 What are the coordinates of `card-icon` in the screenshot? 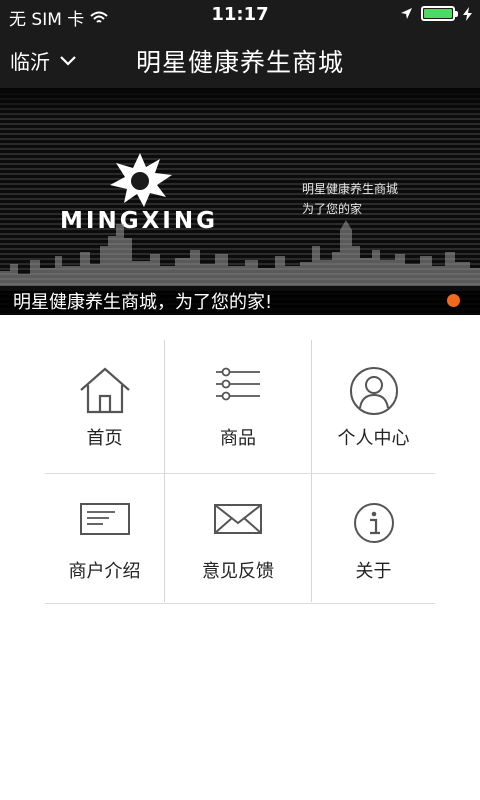 It's located at (104, 519).